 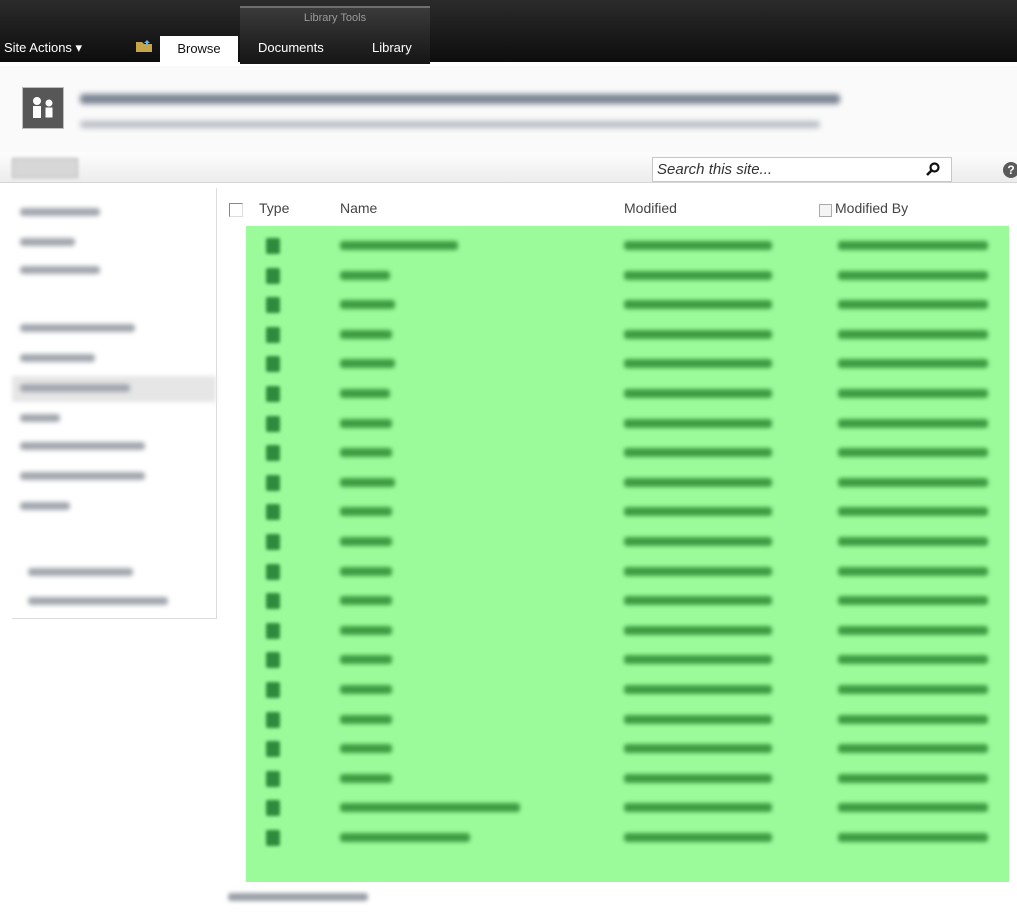 I want to click on site-logo, so click(x=43, y=108).